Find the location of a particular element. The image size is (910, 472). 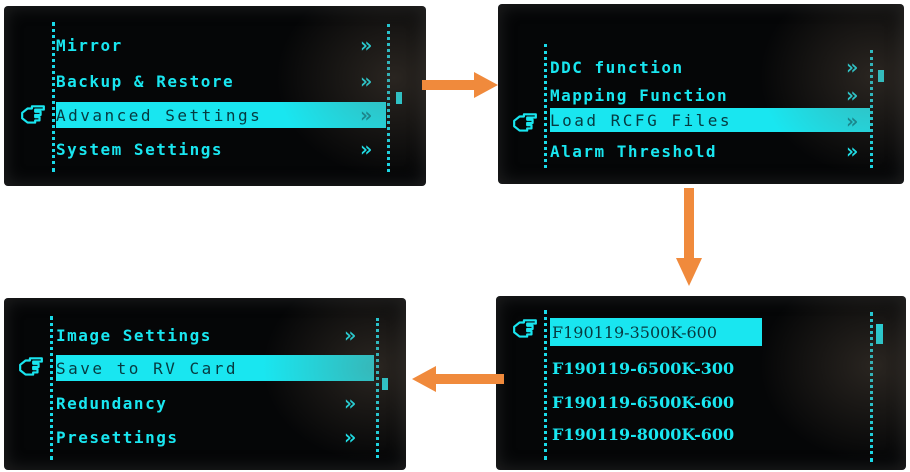

menu-item-label: Alarm Threshold is located at coordinates (633, 151).